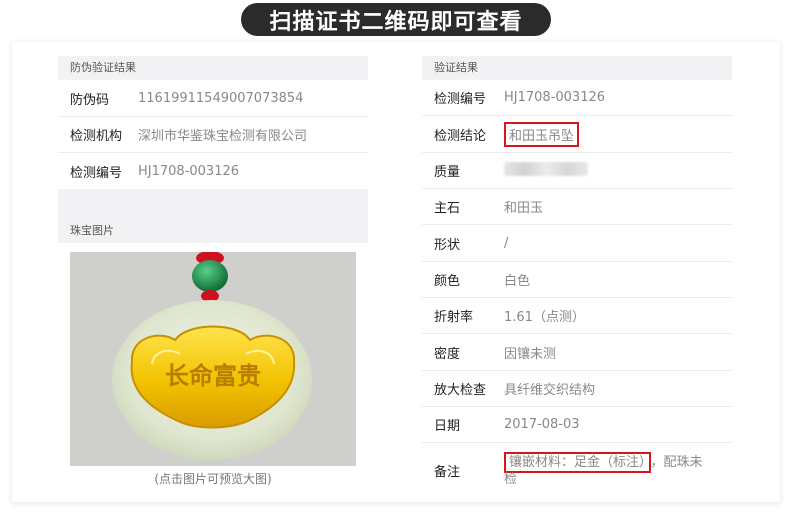 This screenshot has height=517, width=790. What do you see at coordinates (213, 68) in the screenshot?
I see `anti-counterfeit-section-title: 防伪验证结果` at bounding box center [213, 68].